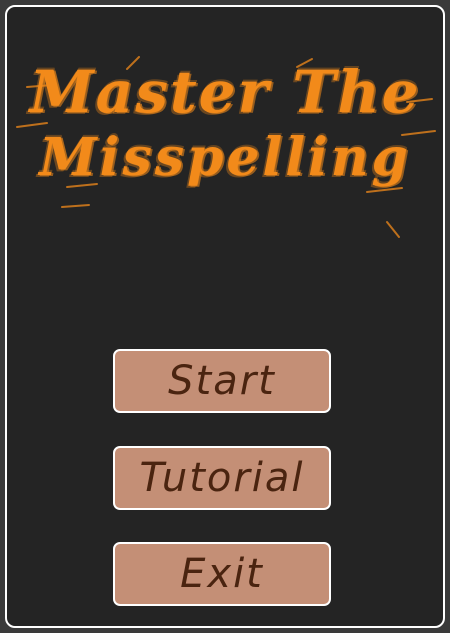 The height and width of the screenshot is (633, 450). I want to click on start-button: Start, so click(222, 381).